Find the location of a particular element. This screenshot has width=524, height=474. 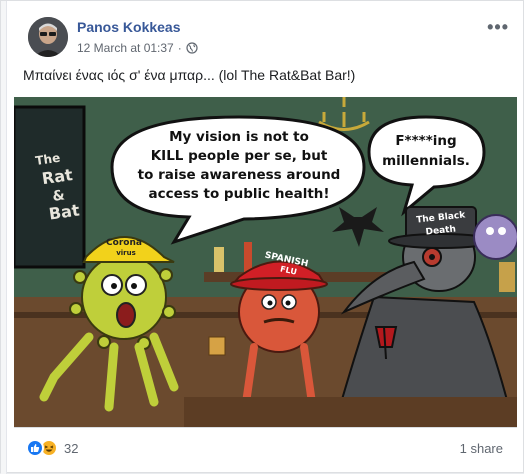

post-meta: 12 March at 01:37 · is located at coordinates (137, 48).